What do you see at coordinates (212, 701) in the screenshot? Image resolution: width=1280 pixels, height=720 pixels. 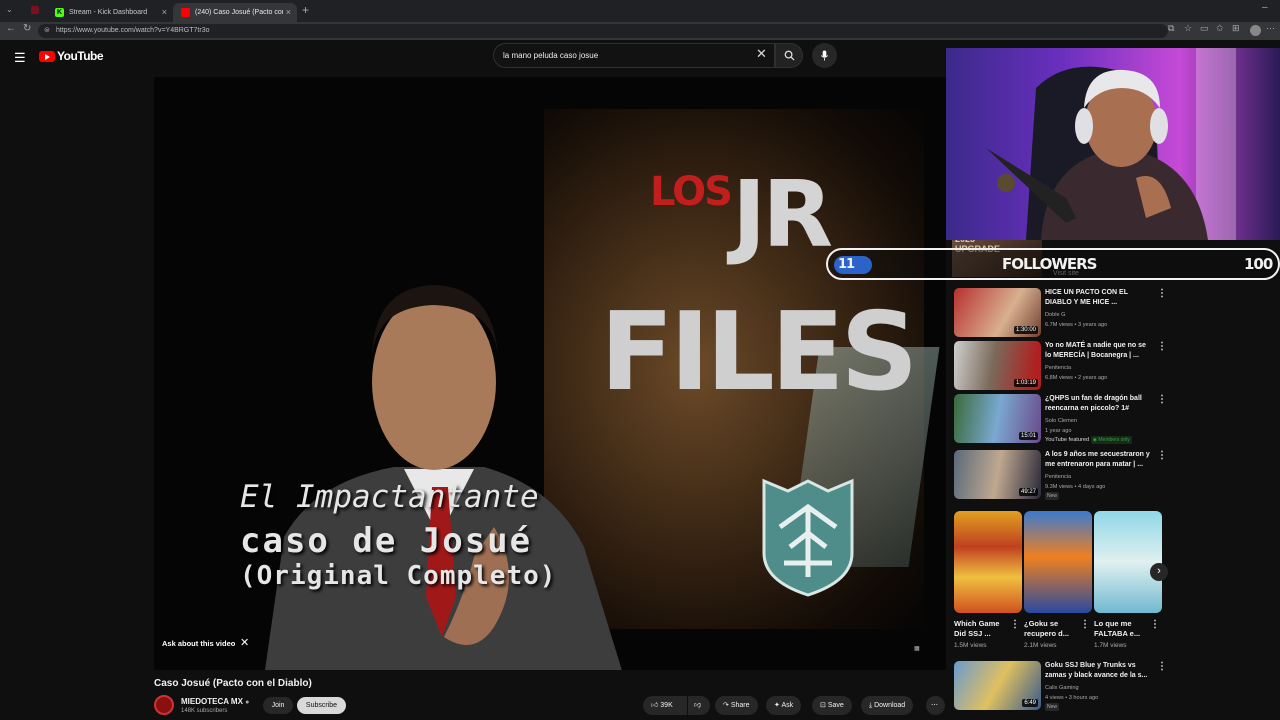 I see `channel-name-text: MIEDOTECA MX` at bounding box center [212, 701].